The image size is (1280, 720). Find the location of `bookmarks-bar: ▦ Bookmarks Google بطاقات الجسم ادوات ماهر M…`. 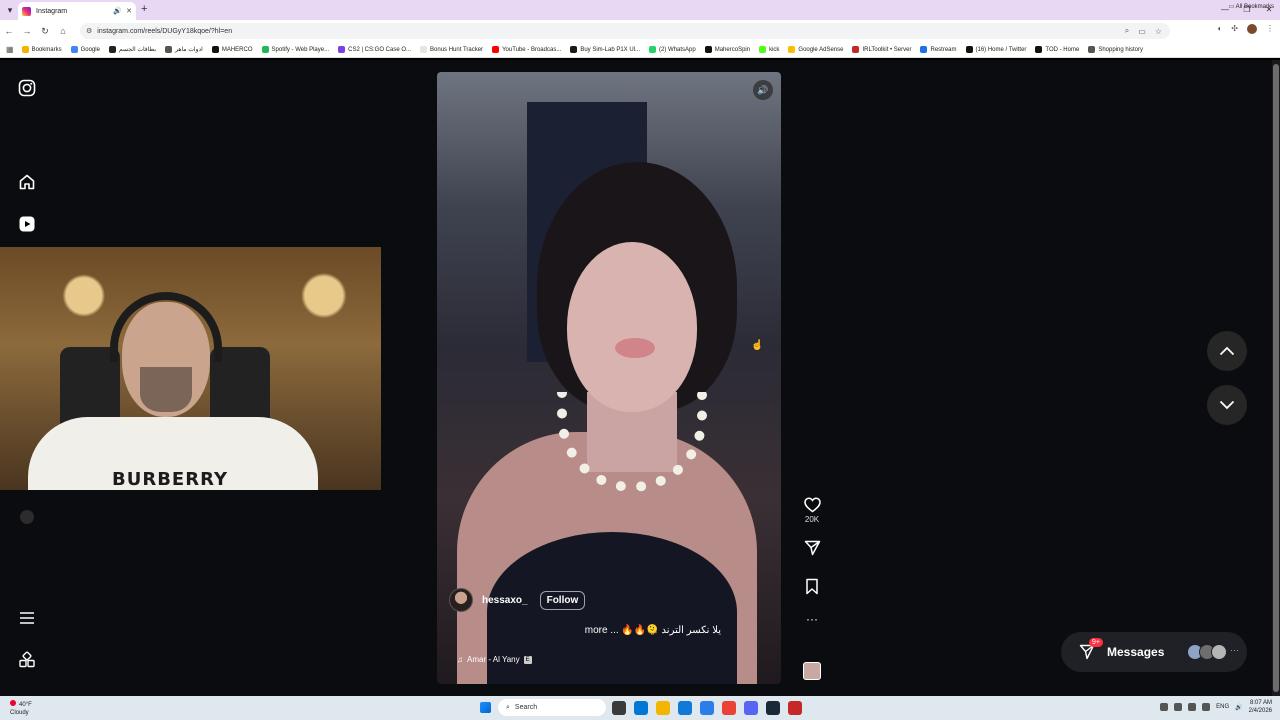

bookmarks-bar: ▦ Bookmarks Google بطاقات الجسم ادوات ماهر M… is located at coordinates (640, 50).